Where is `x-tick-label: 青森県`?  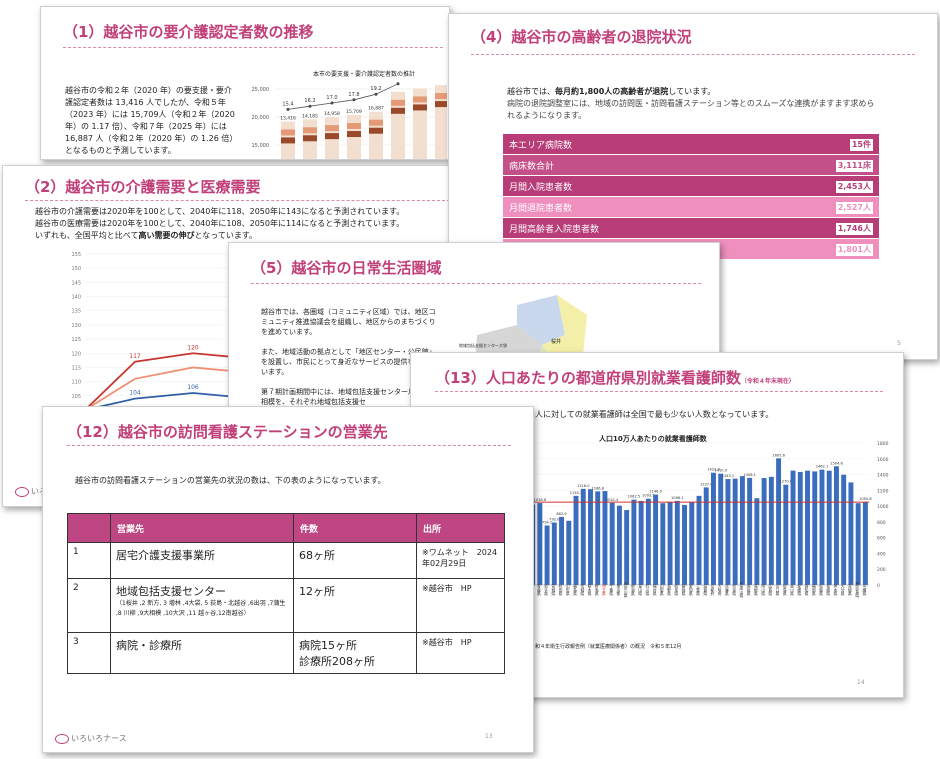
x-tick-label: 青森県 is located at coordinates (539, 590).